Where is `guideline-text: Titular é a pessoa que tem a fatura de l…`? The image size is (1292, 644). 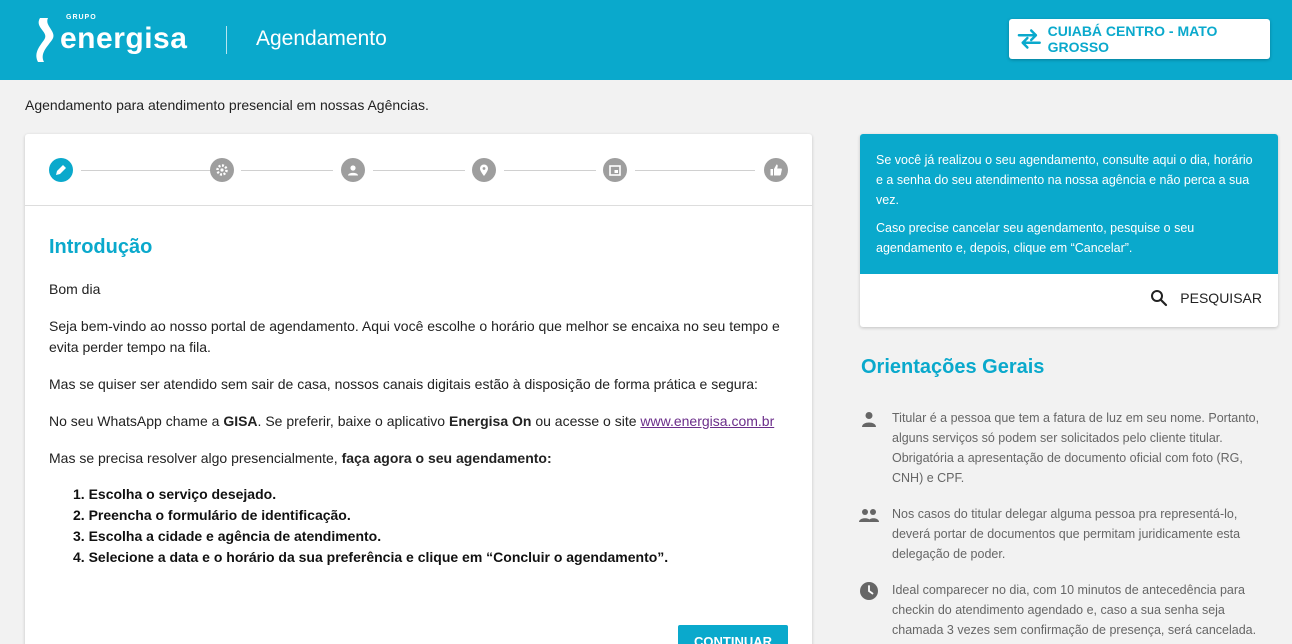 guideline-text: Titular é a pessoa que tem a fatura de l… is located at coordinates (1076, 448).